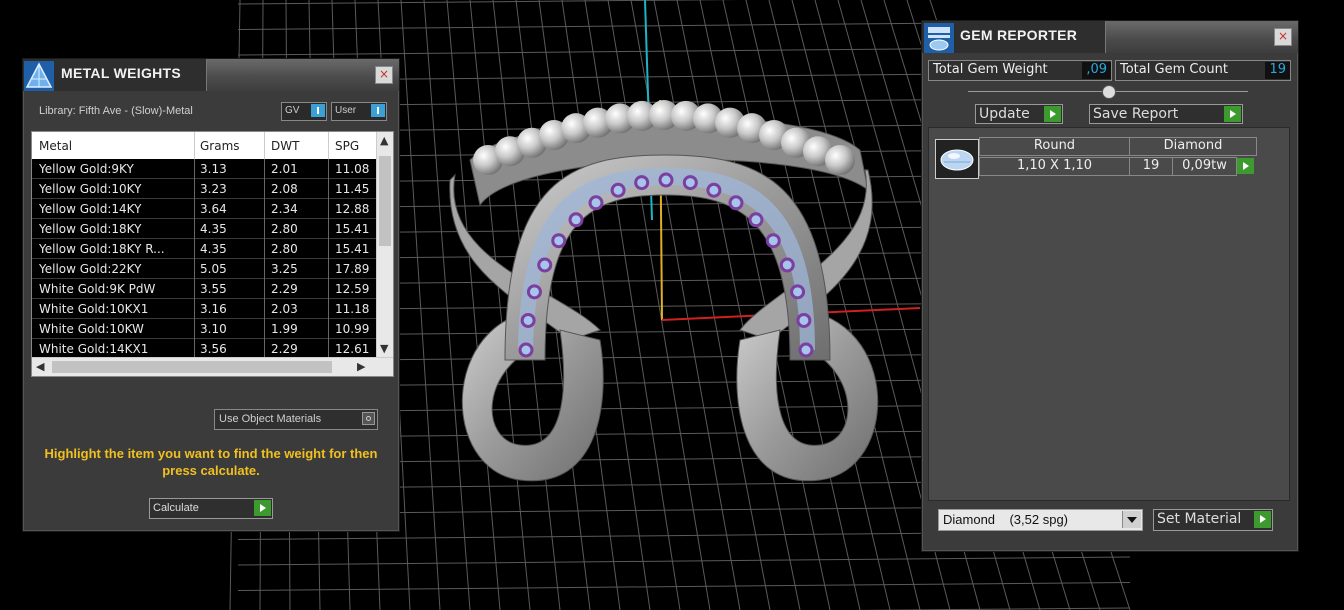  What do you see at coordinates (204, 249) in the screenshot?
I see `table-row: Yellow Gold:18KY R... 4.35 2.80 15.41` at bounding box center [204, 249].